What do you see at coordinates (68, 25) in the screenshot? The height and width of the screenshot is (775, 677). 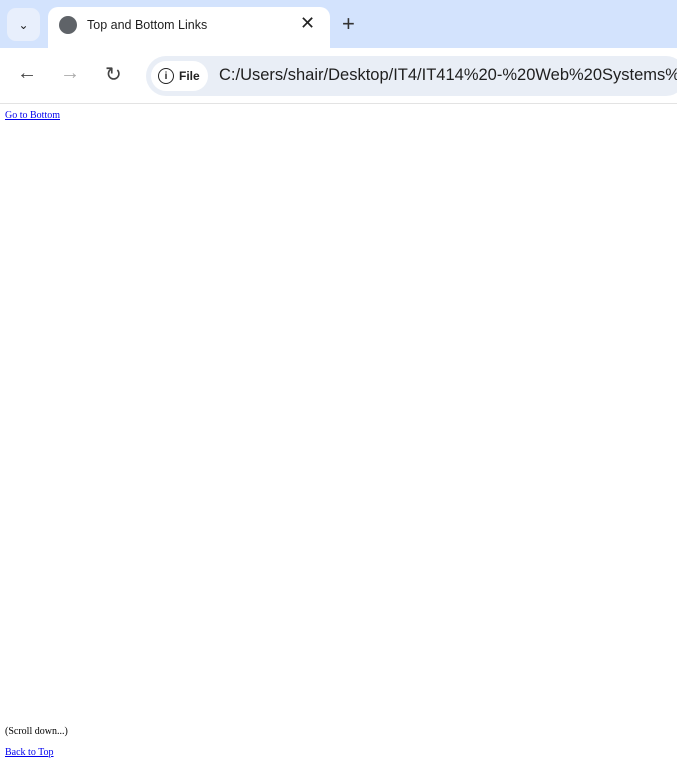 I see `globe-icon` at bounding box center [68, 25].